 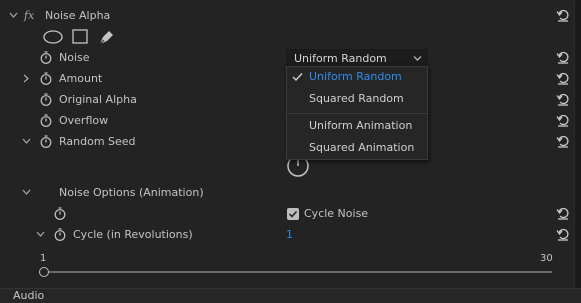 What do you see at coordinates (44, 272) in the screenshot?
I see `slider-thumb` at bounding box center [44, 272].